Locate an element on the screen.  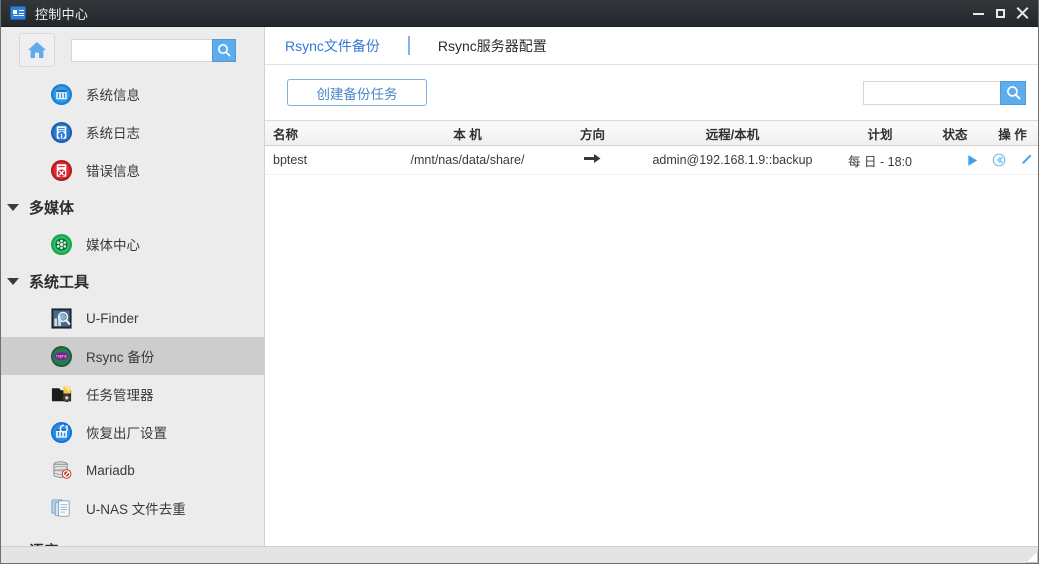
tab-rsync-file-backup: Rsync文件备份 is located at coordinates (332, 46).